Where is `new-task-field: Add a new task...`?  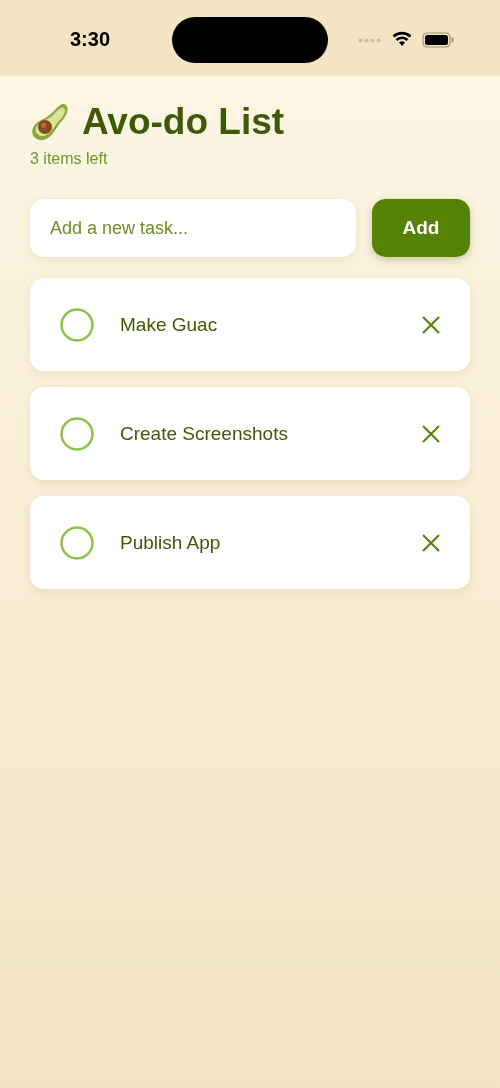
new-task-field: Add a new task... is located at coordinates (193, 228).